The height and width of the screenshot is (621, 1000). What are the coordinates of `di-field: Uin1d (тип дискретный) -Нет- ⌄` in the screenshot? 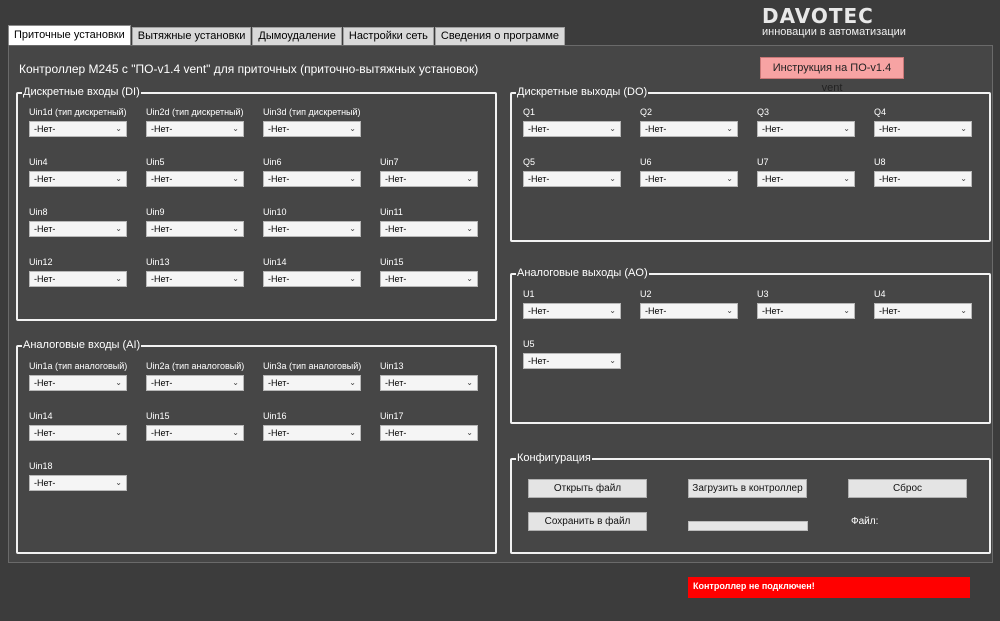 It's located at (78, 122).